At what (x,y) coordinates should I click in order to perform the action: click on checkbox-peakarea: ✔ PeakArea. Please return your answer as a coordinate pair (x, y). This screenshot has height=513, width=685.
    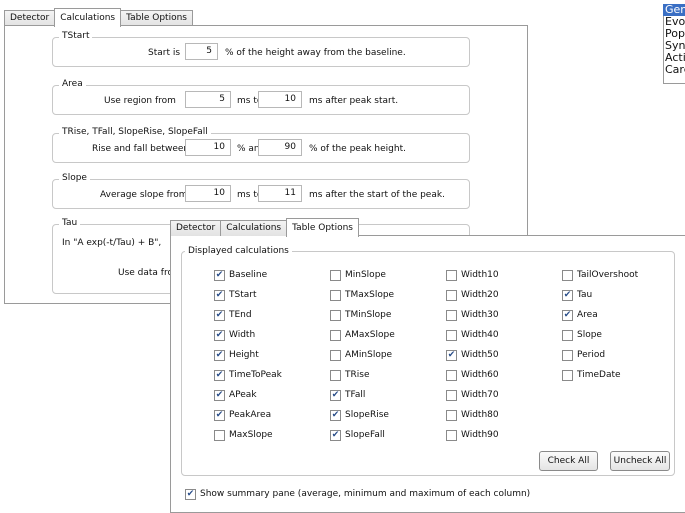
    Looking at the image, I should click on (242, 415).